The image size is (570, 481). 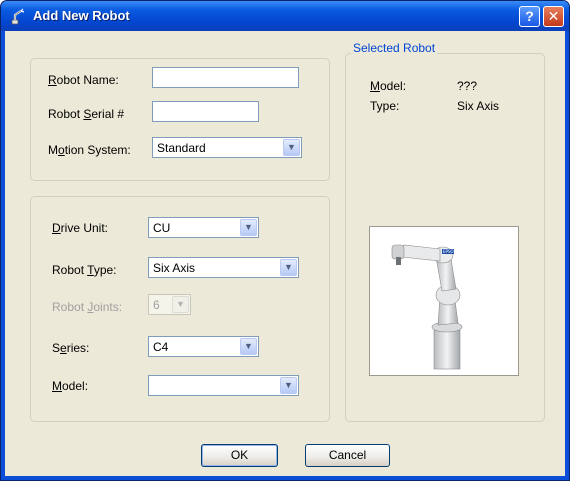 What do you see at coordinates (203, 346) in the screenshot?
I see `series-select: C4 ▼` at bounding box center [203, 346].